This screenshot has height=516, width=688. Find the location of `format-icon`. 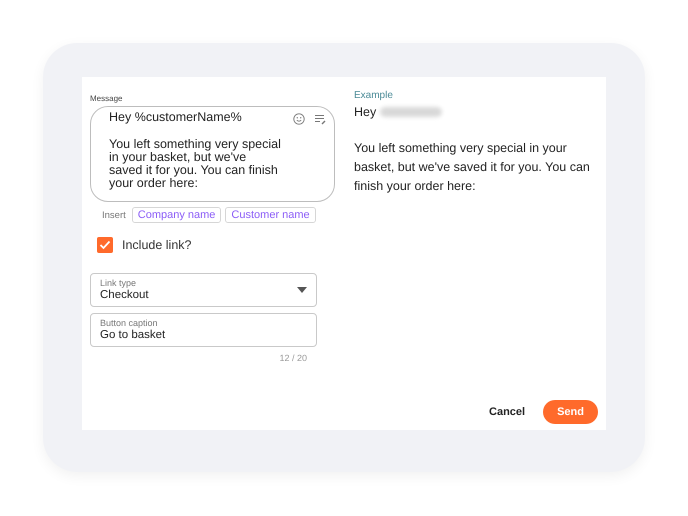

format-icon is located at coordinates (320, 119).